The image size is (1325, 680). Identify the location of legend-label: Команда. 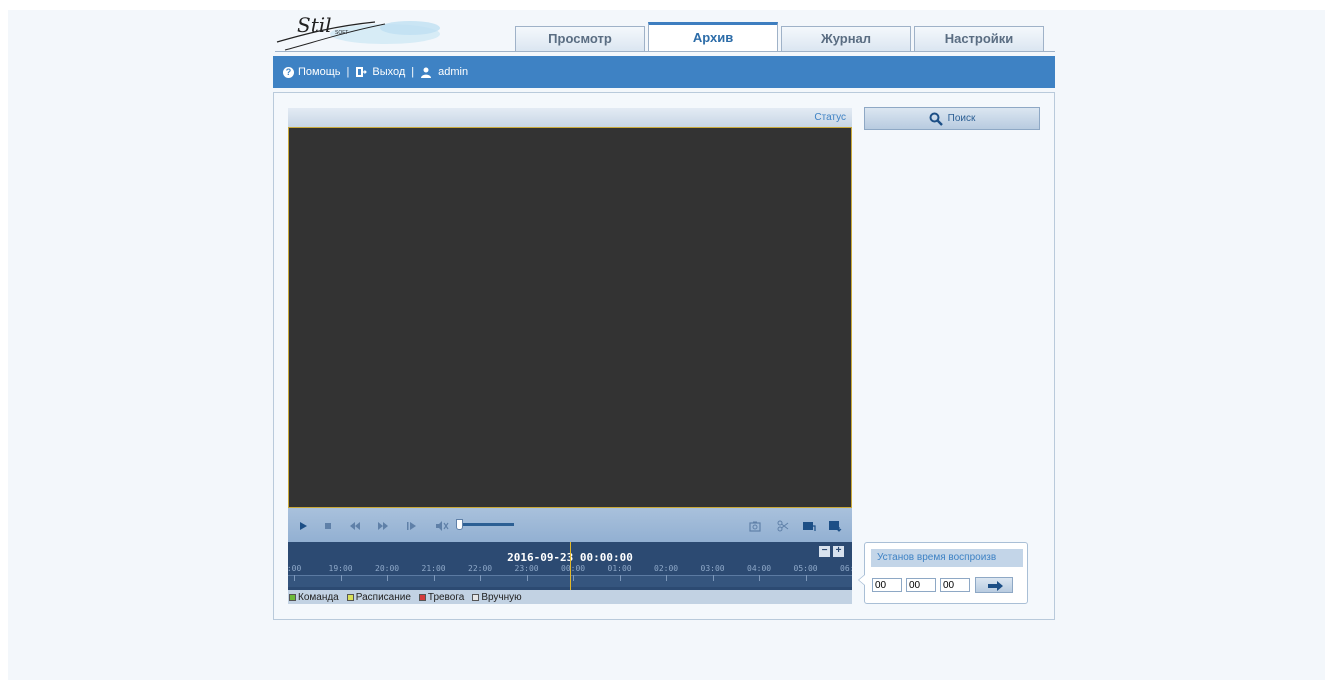
(318, 597).